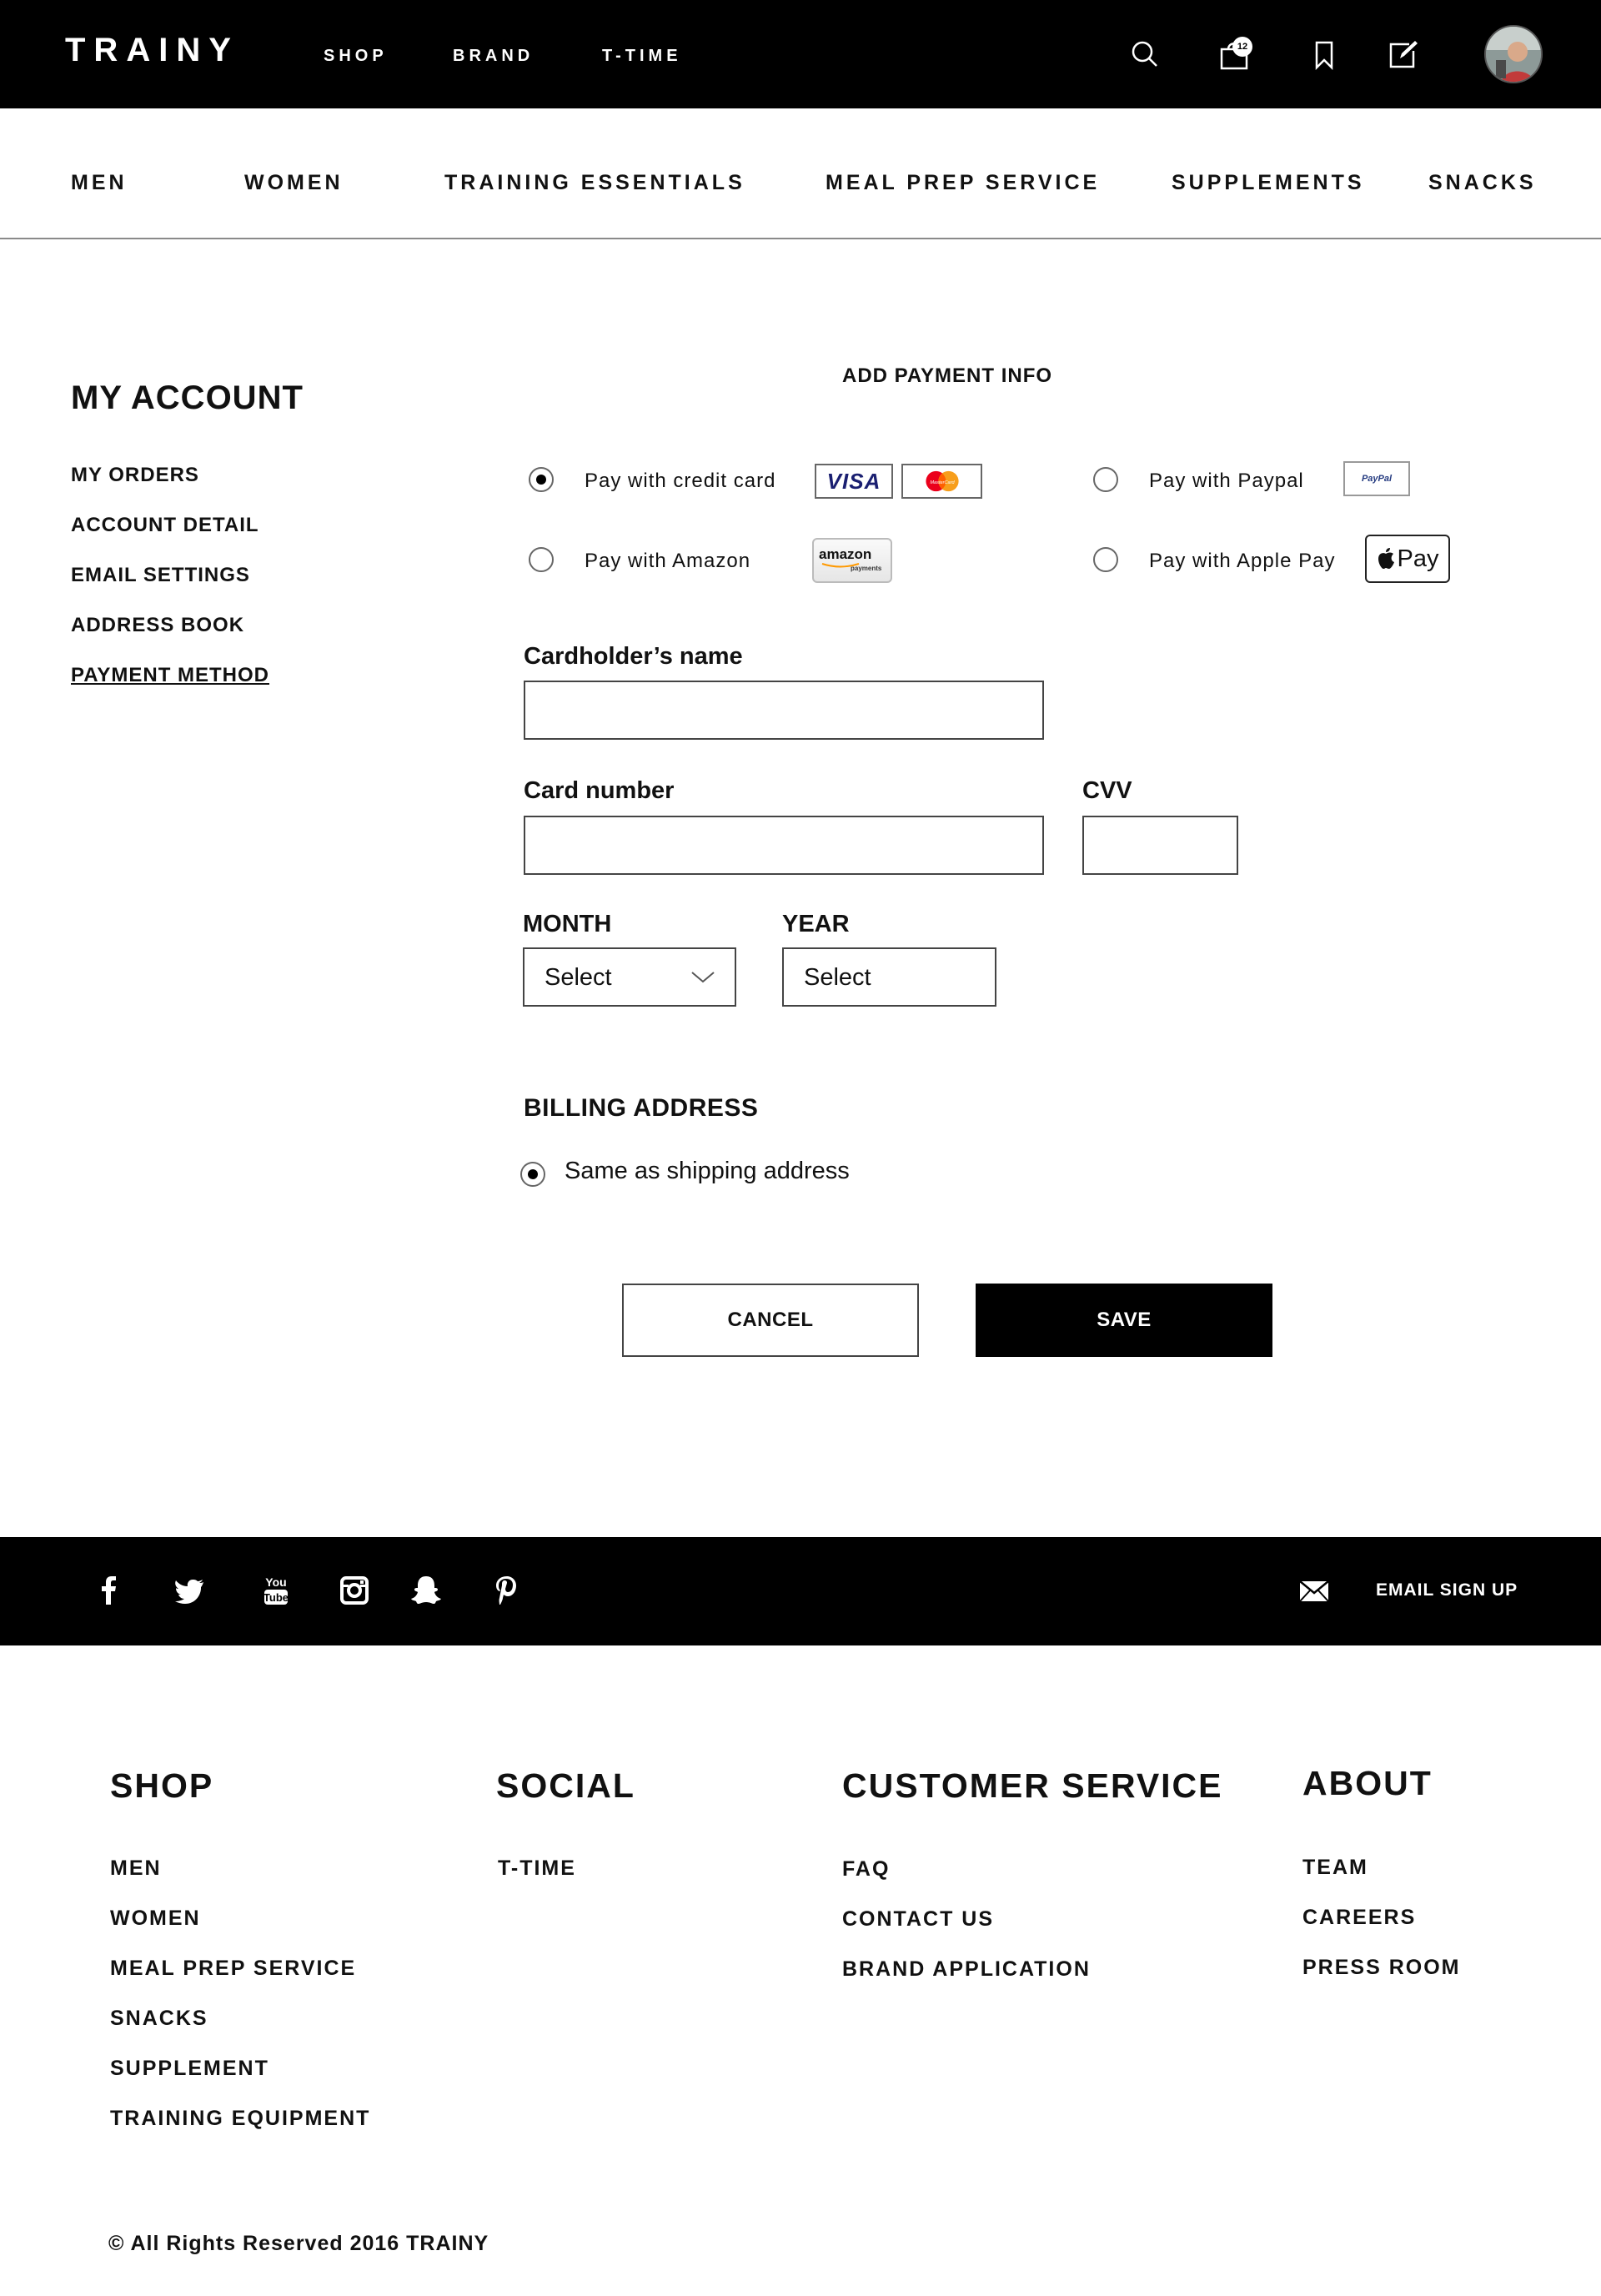  What do you see at coordinates (845, 554) in the screenshot?
I see `amazon-logo-text: amazon` at bounding box center [845, 554].